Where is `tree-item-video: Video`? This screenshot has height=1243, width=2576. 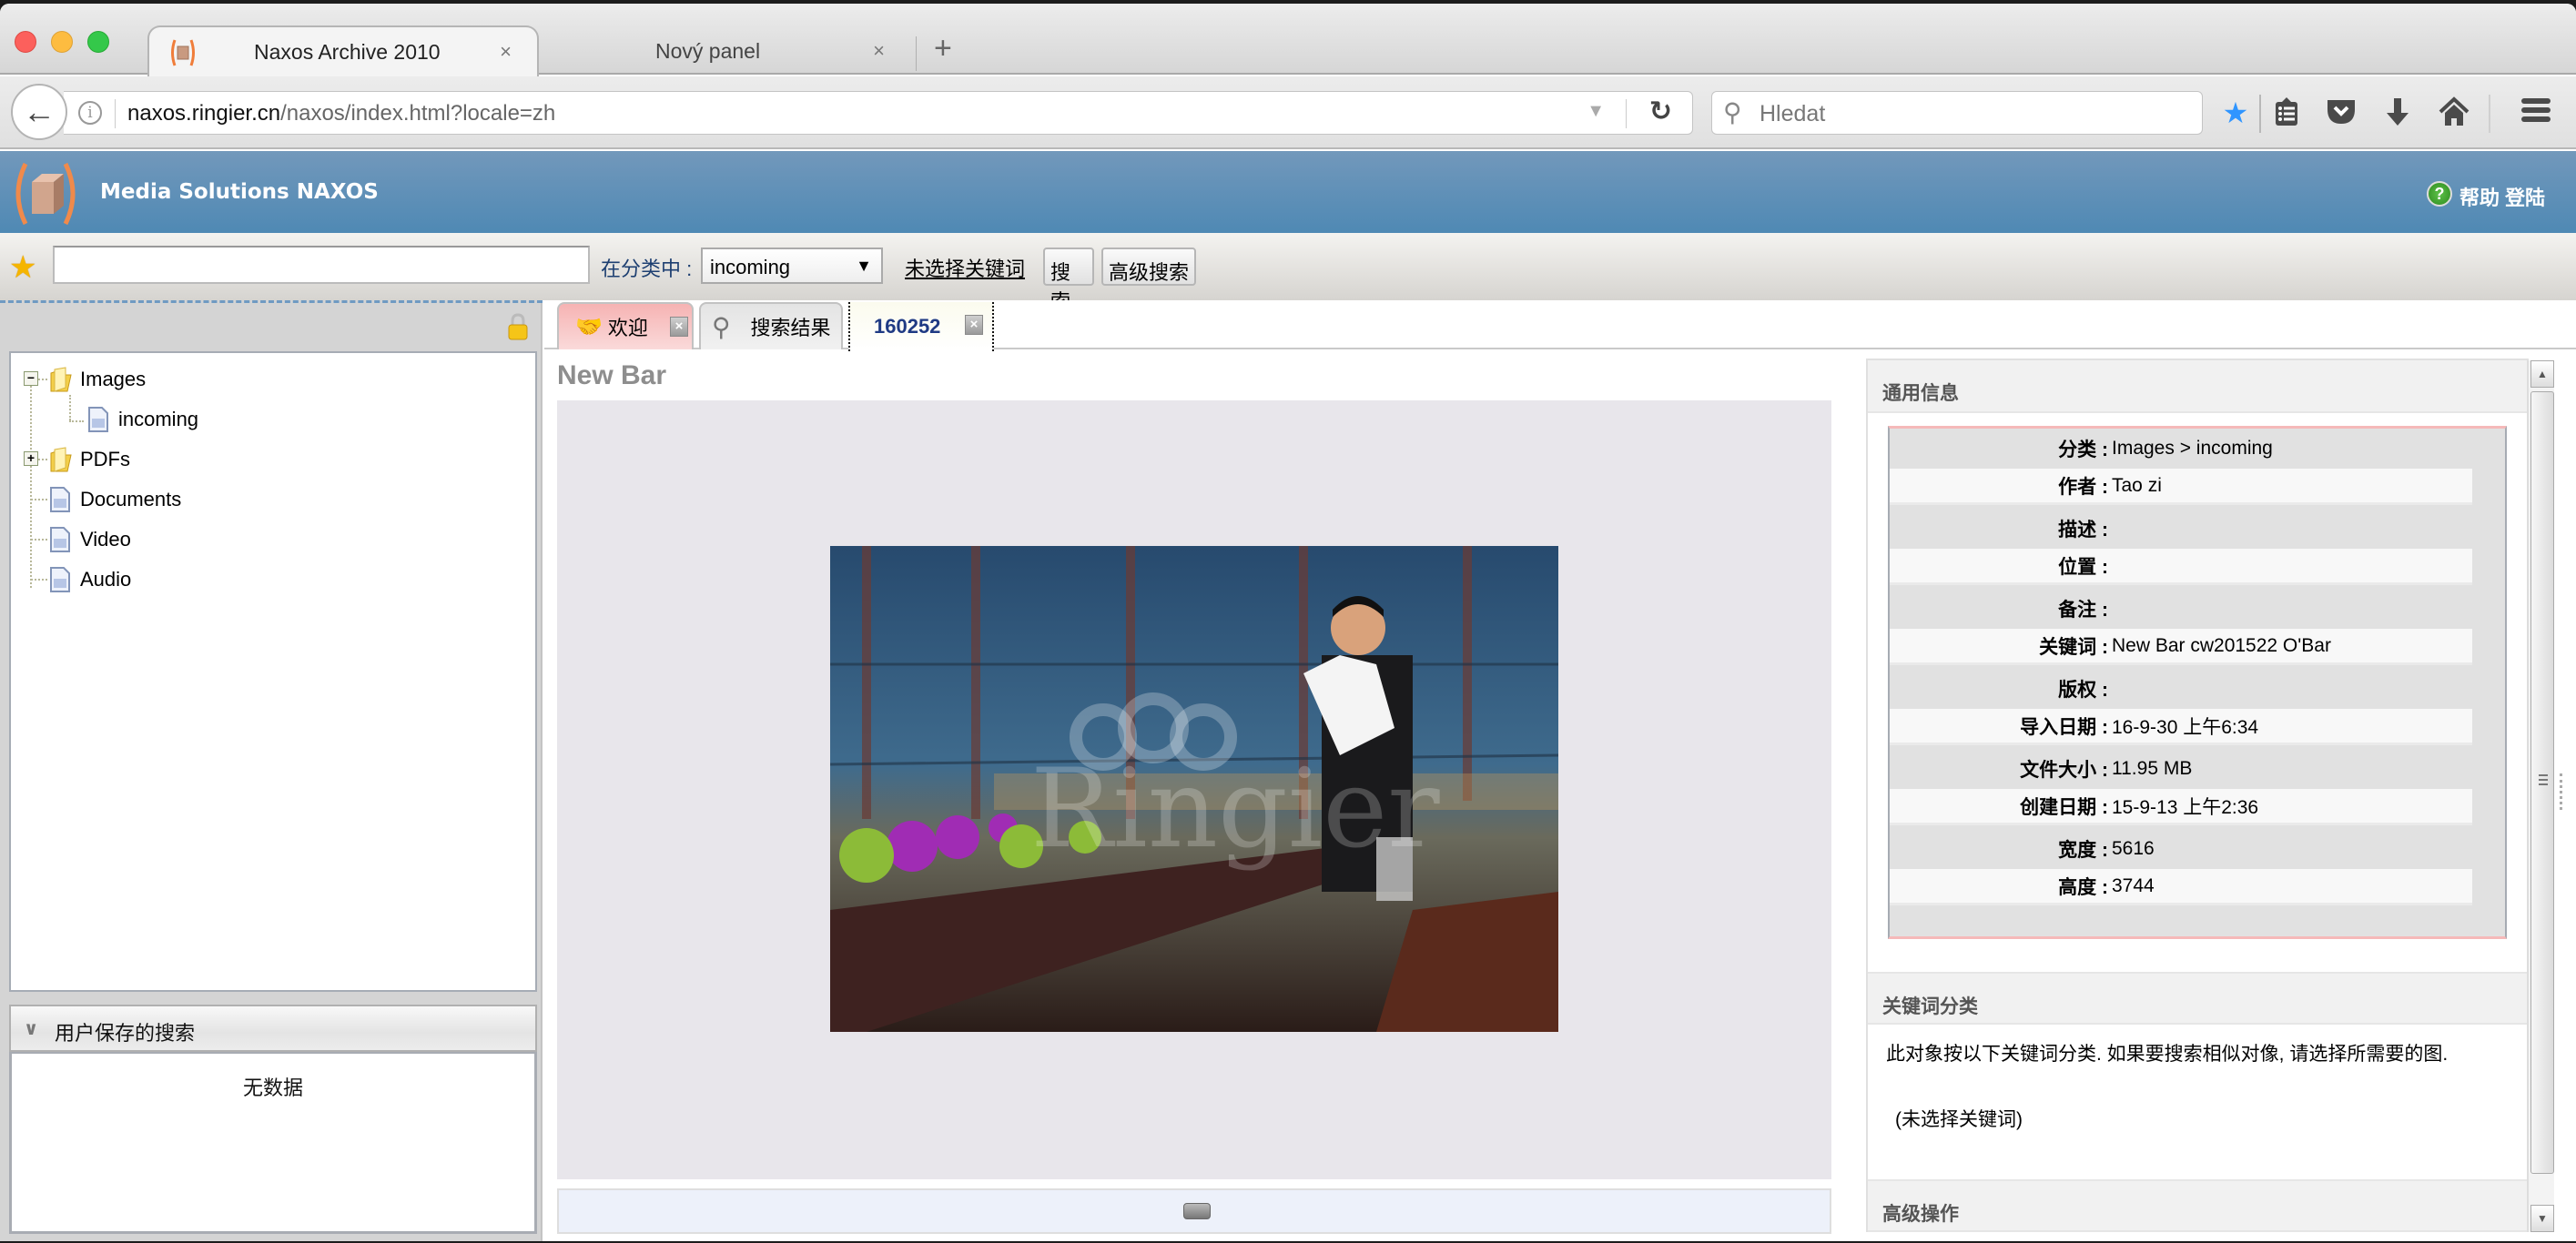 tree-item-video: Video is located at coordinates (90, 539).